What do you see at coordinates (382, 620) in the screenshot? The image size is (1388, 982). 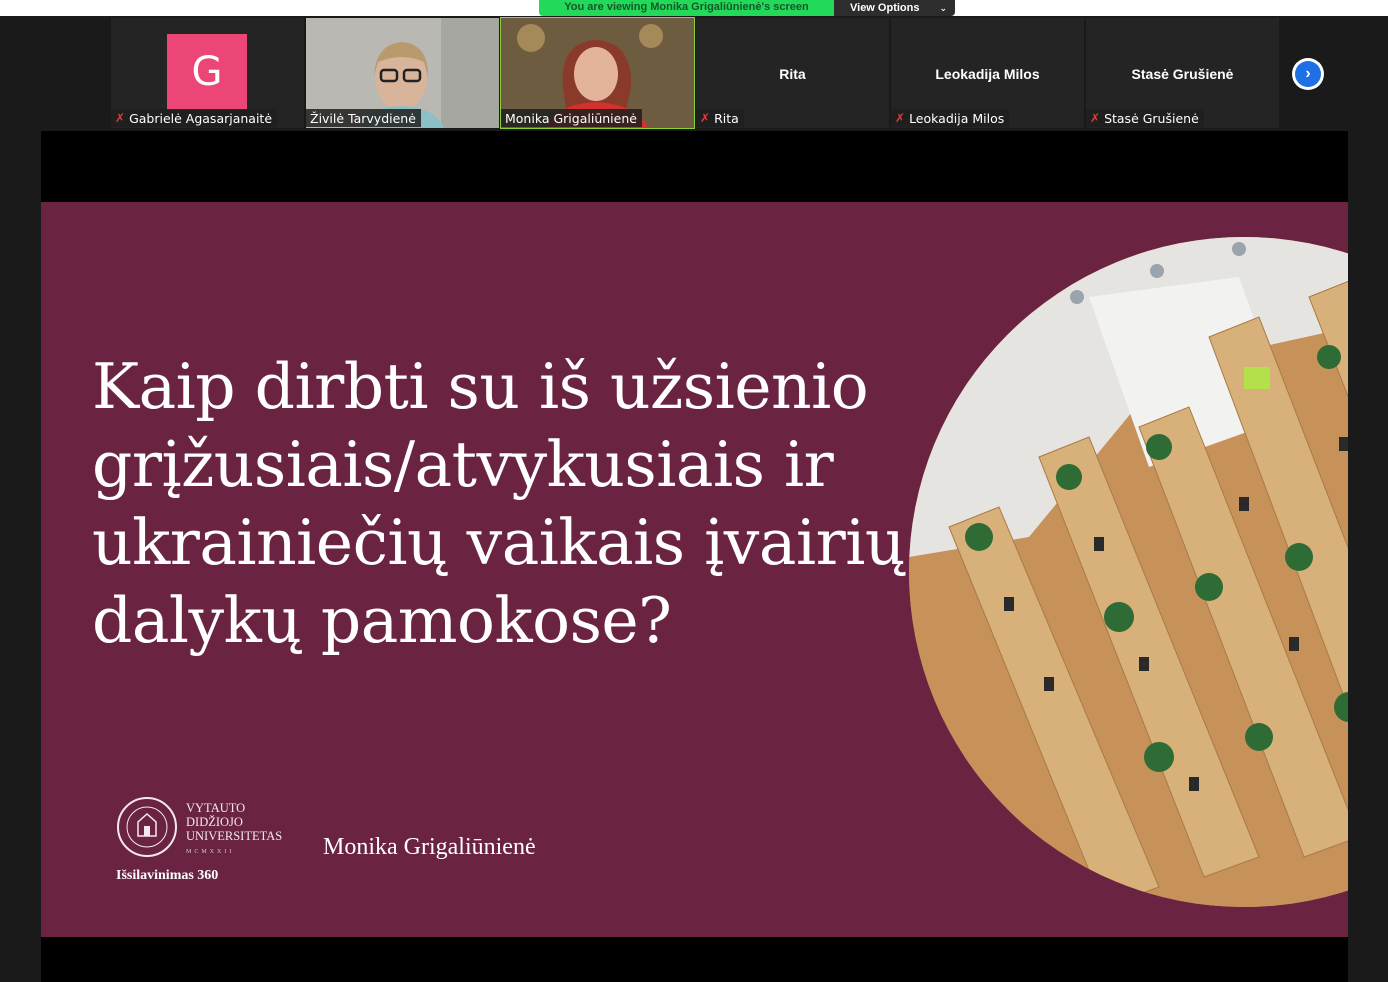 I see `slide-title-line: dalykų pamokose?` at bounding box center [382, 620].